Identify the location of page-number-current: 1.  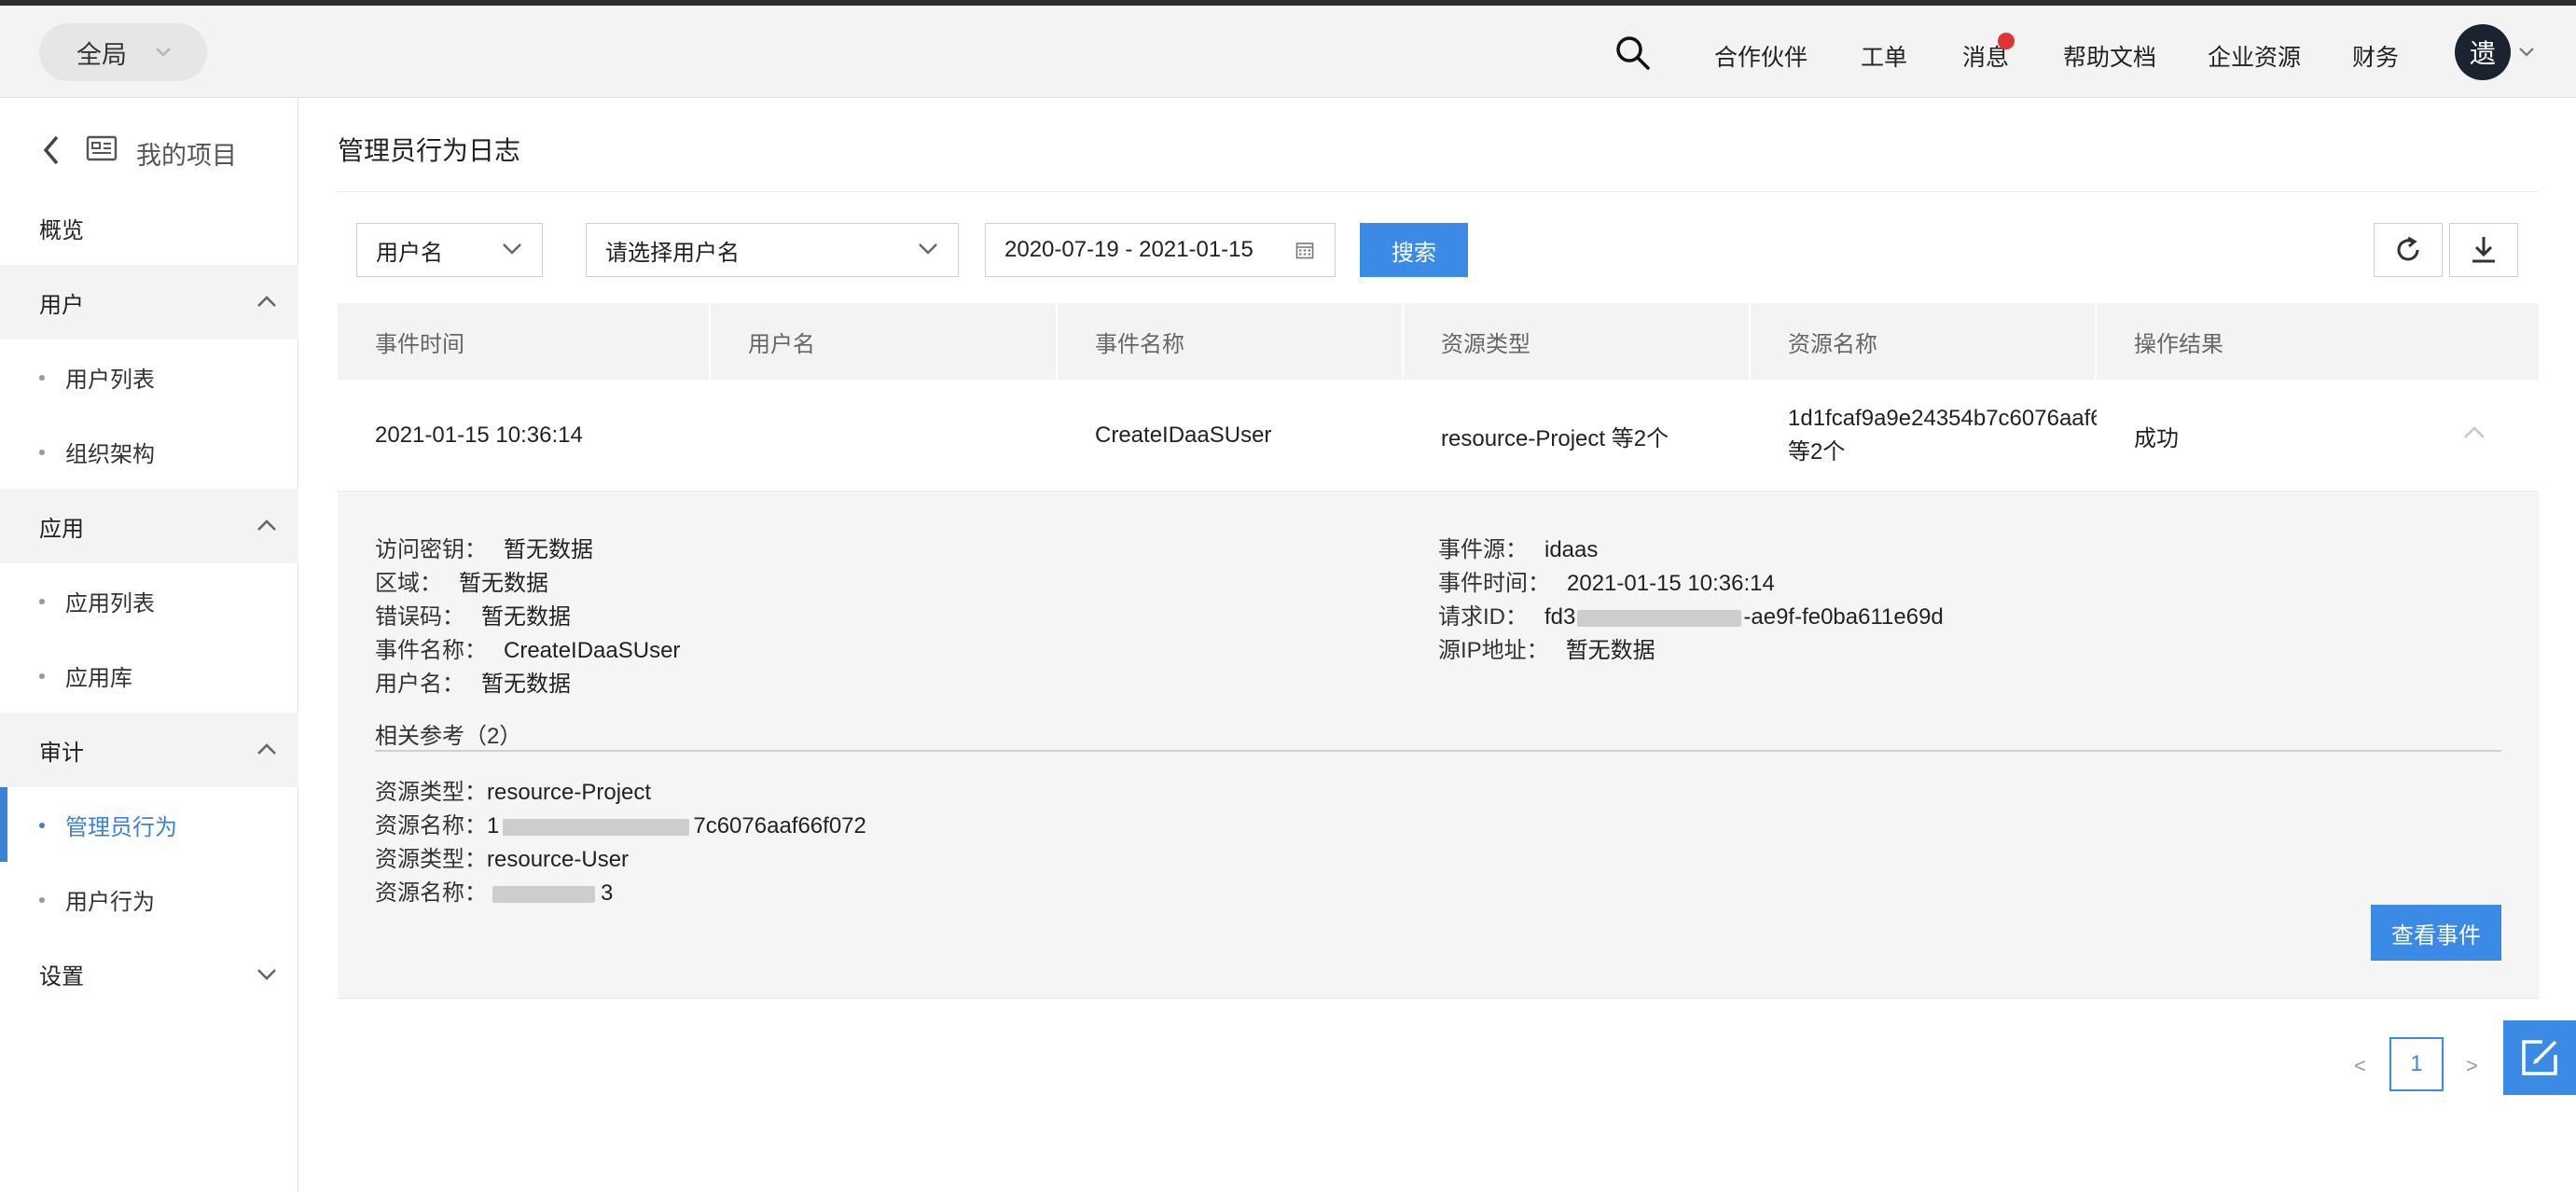
(2416, 1064).